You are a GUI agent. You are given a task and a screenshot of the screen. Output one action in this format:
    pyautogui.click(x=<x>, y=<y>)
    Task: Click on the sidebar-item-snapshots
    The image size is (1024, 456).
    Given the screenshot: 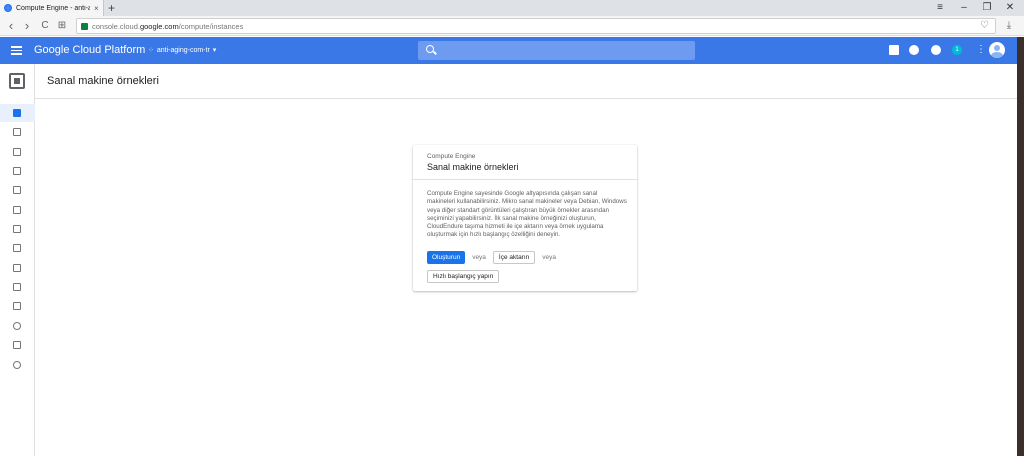 What is the action you would take?
    pyautogui.click(x=17, y=210)
    